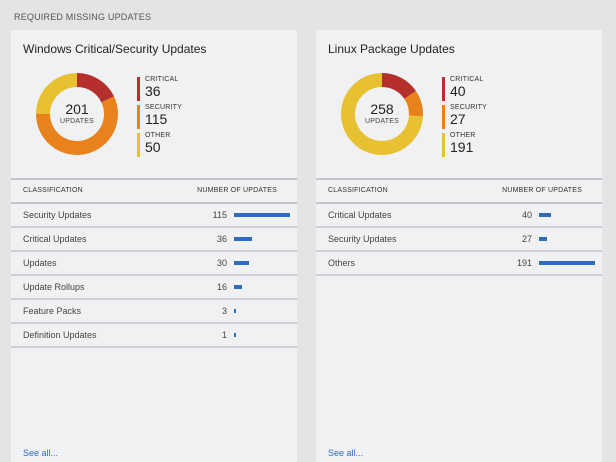 Image resolution: width=616 pixels, height=462 pixels. I want to click on row-classification: Update Rollups, so click(54, 287).